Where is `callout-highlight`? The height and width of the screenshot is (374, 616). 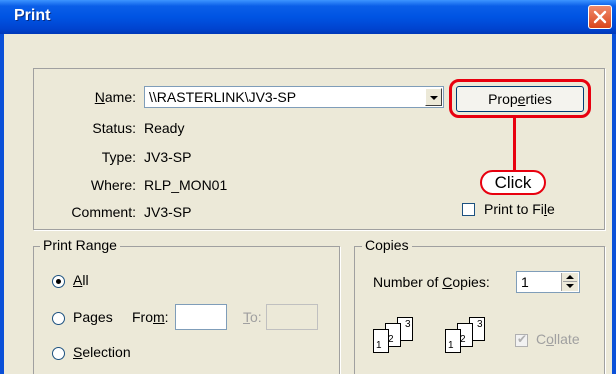
callout-highlight is located at coordinates (520, 98).